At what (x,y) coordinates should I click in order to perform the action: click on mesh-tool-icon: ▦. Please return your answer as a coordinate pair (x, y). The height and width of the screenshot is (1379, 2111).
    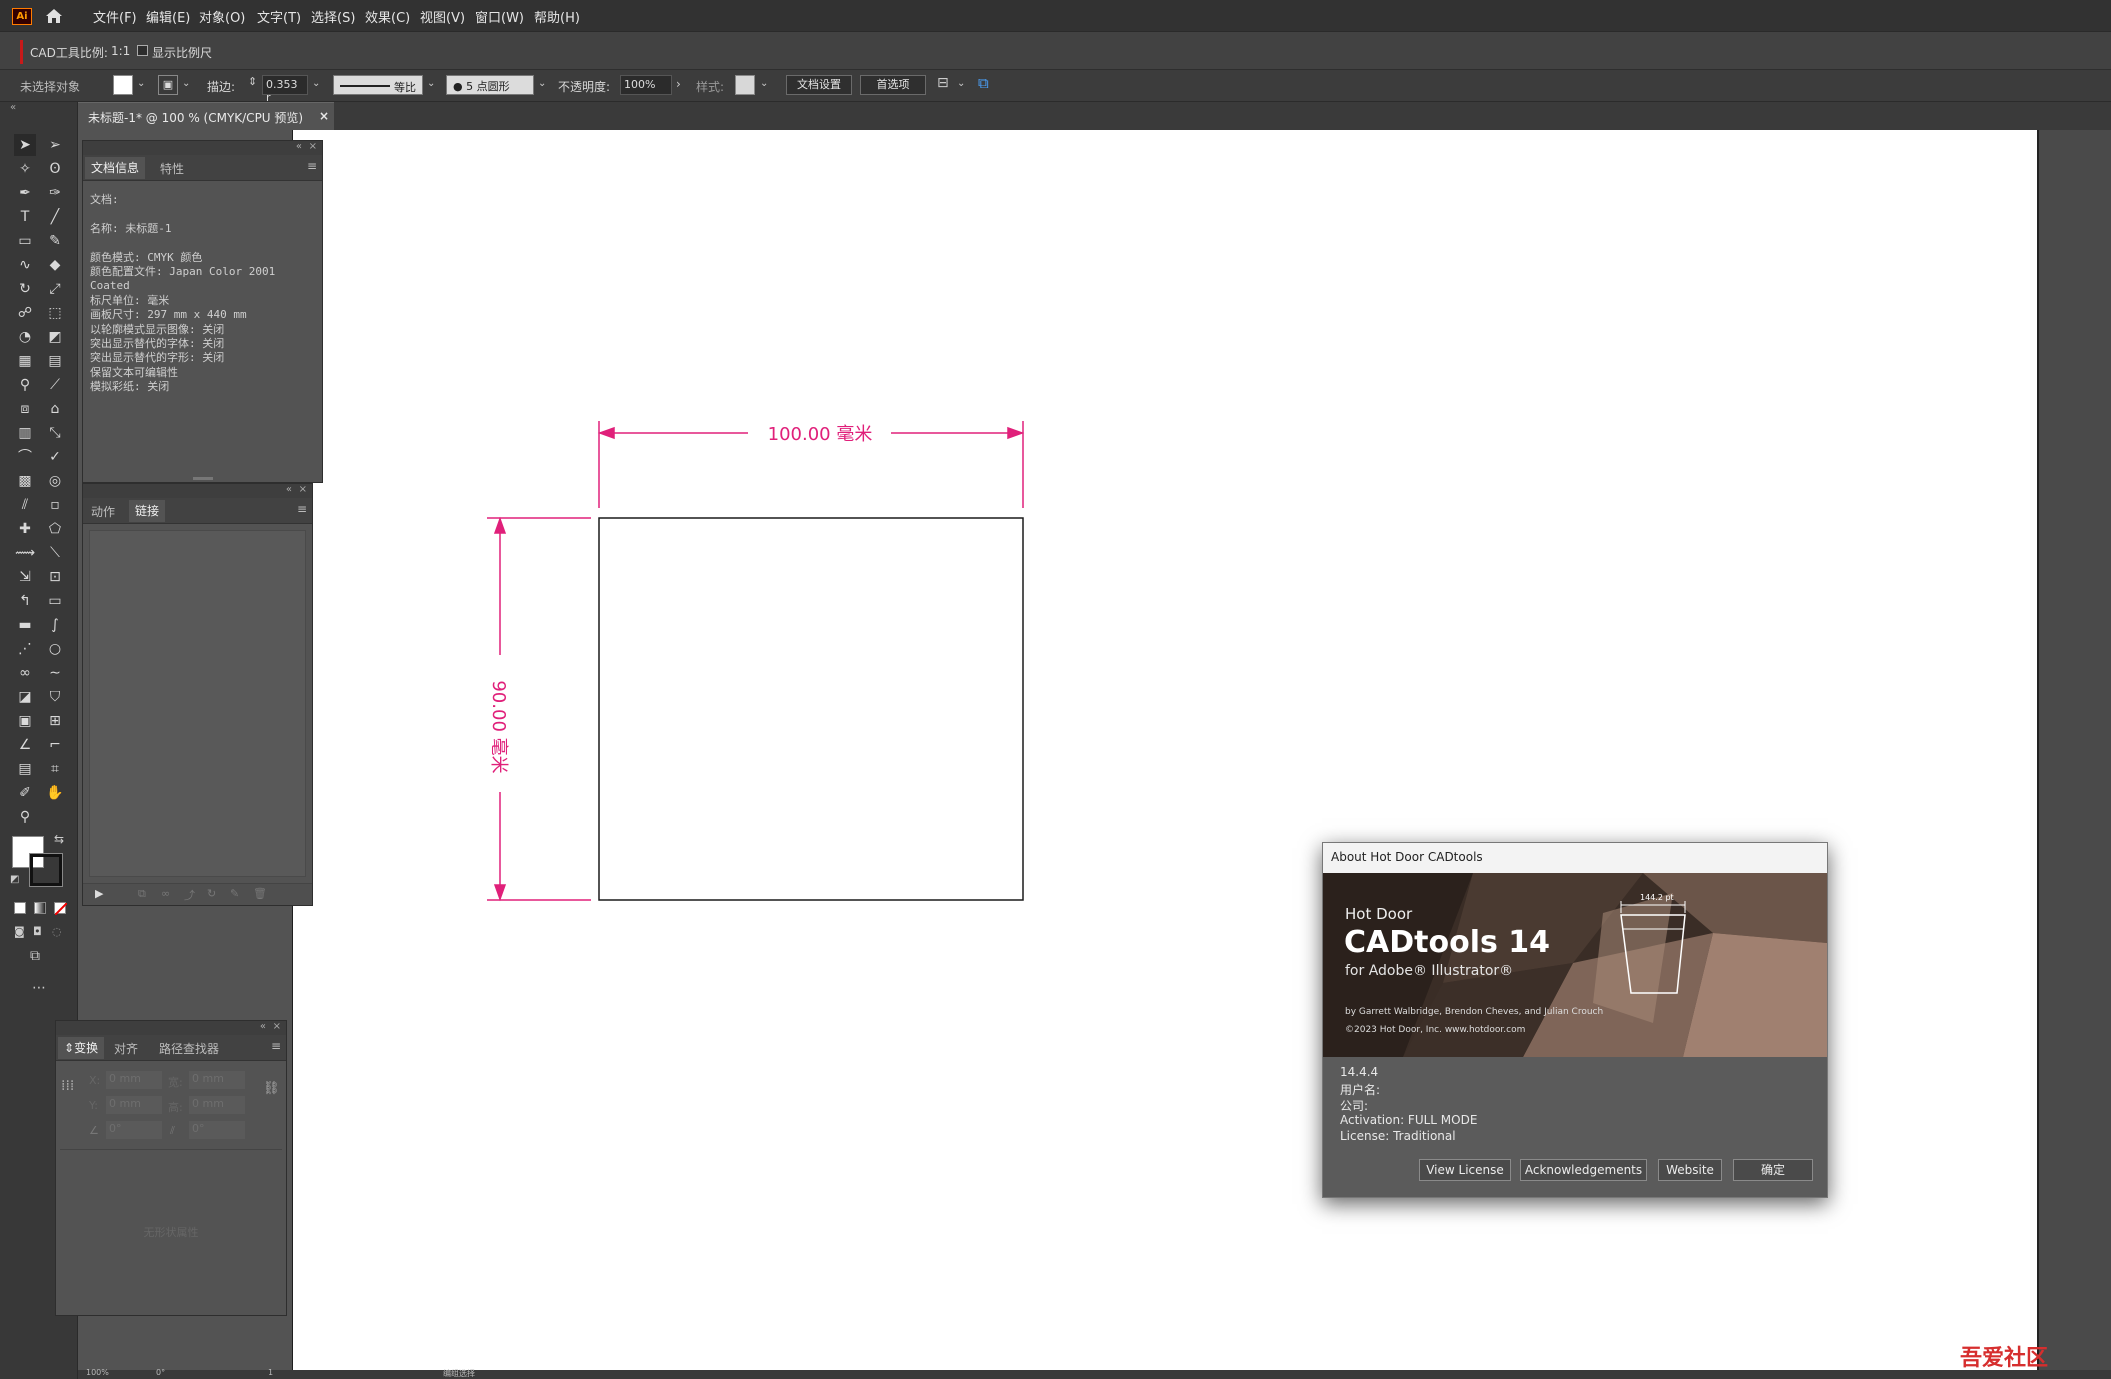
    Looking at the image, I should click on (25, 361).